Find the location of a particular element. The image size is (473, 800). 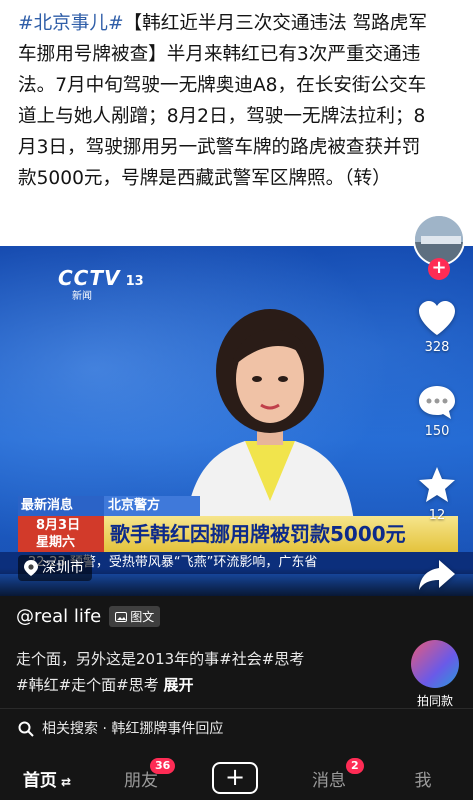

related-search-bar: 相关搜索 · 韩红挪牌事件回应 is located at coordinates (236, 728).